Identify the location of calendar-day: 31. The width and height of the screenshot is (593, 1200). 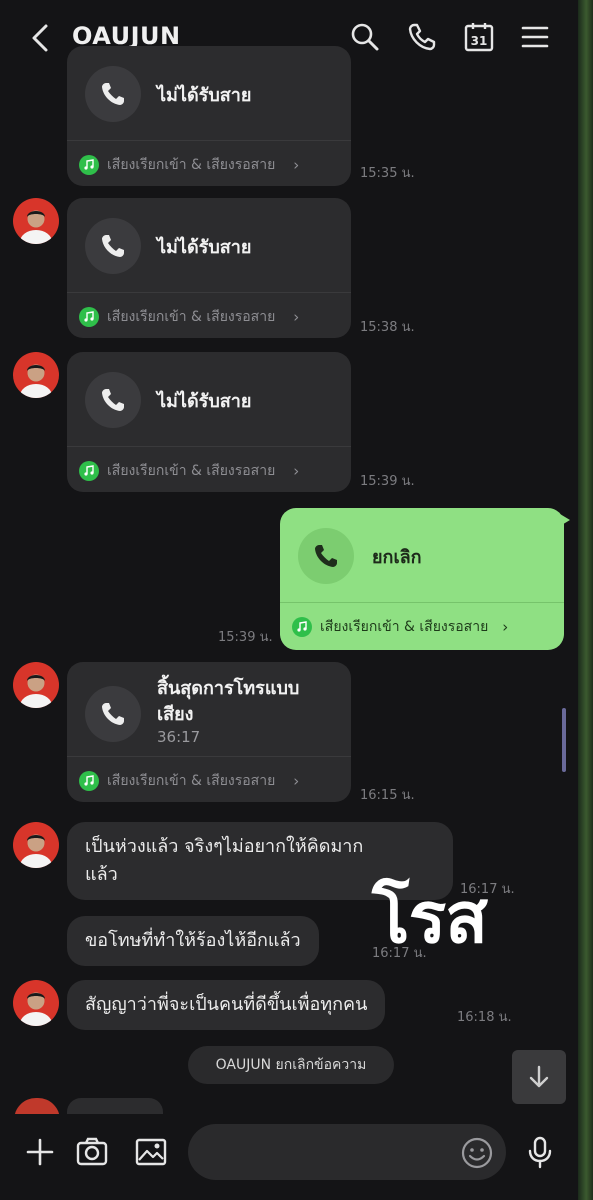
(479, 41).